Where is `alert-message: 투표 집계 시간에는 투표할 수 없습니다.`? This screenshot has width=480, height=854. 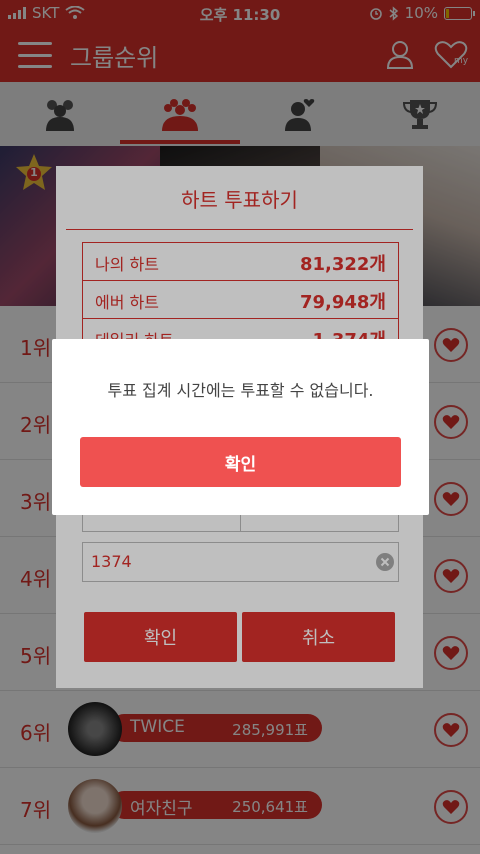 alert-message: 투표 집계 시간에는 투표할 수 없습니다. is located at coordinates (240, 390).